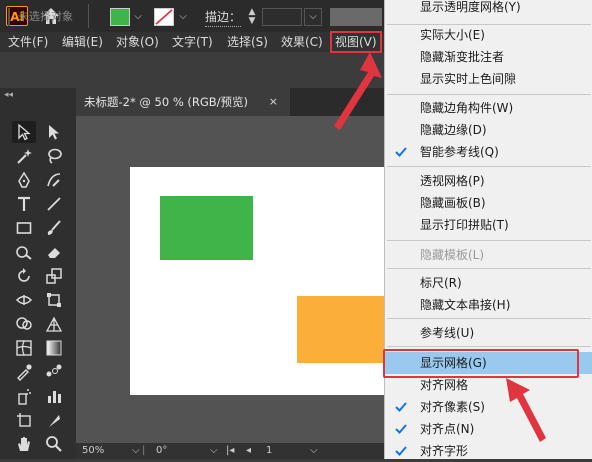 The image size is (592, 462). Describe the element at coordinates (54, 420) in the screenshot. I see `slice-tool-icon` at that location.